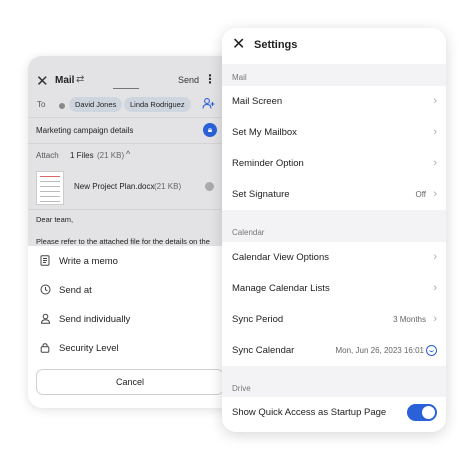  I want to click on settings-row-sync-period: Sync Period 3 Months ›, so click(334, 319).